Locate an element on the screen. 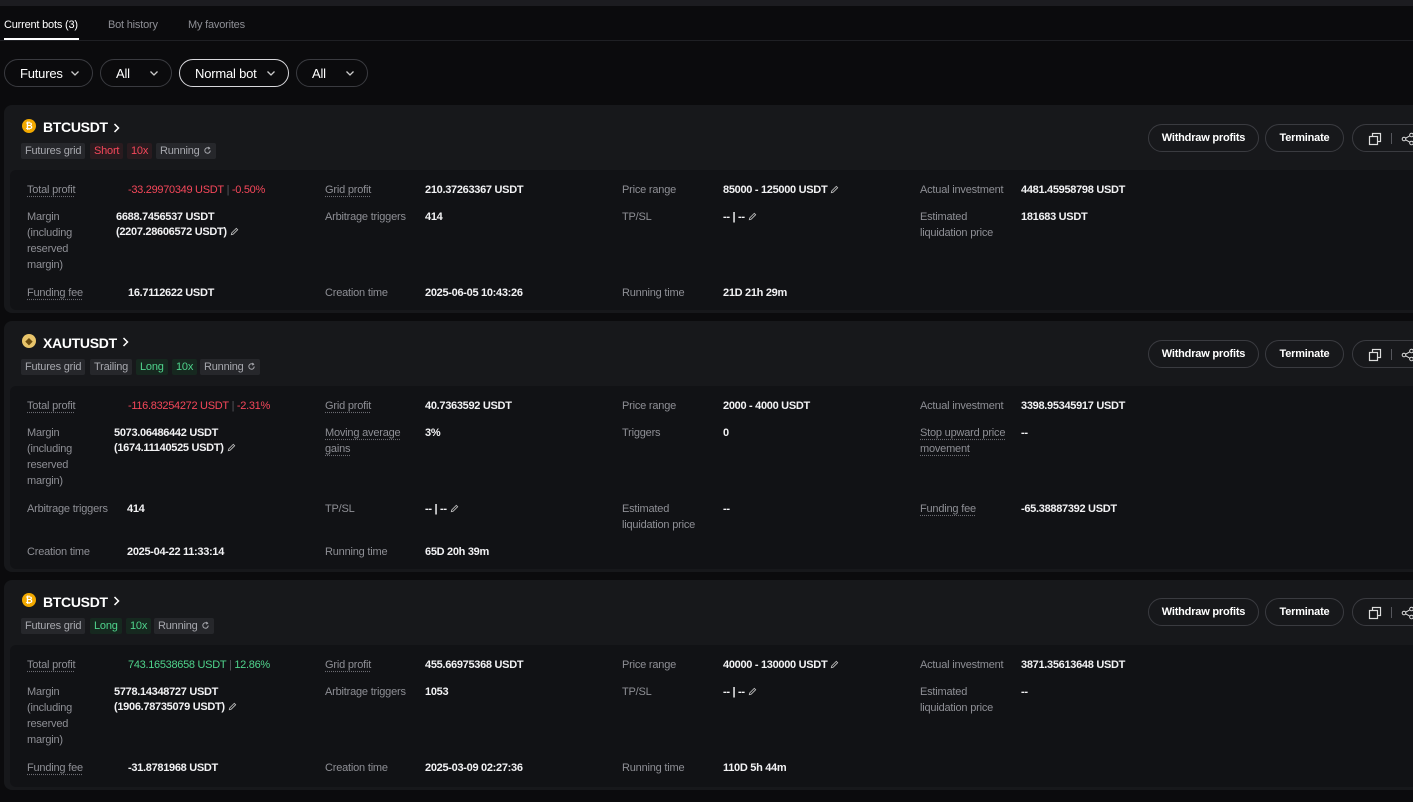 The image size is (1413, 802). tag-leverage: 10x is located at coordinates (139, 151).